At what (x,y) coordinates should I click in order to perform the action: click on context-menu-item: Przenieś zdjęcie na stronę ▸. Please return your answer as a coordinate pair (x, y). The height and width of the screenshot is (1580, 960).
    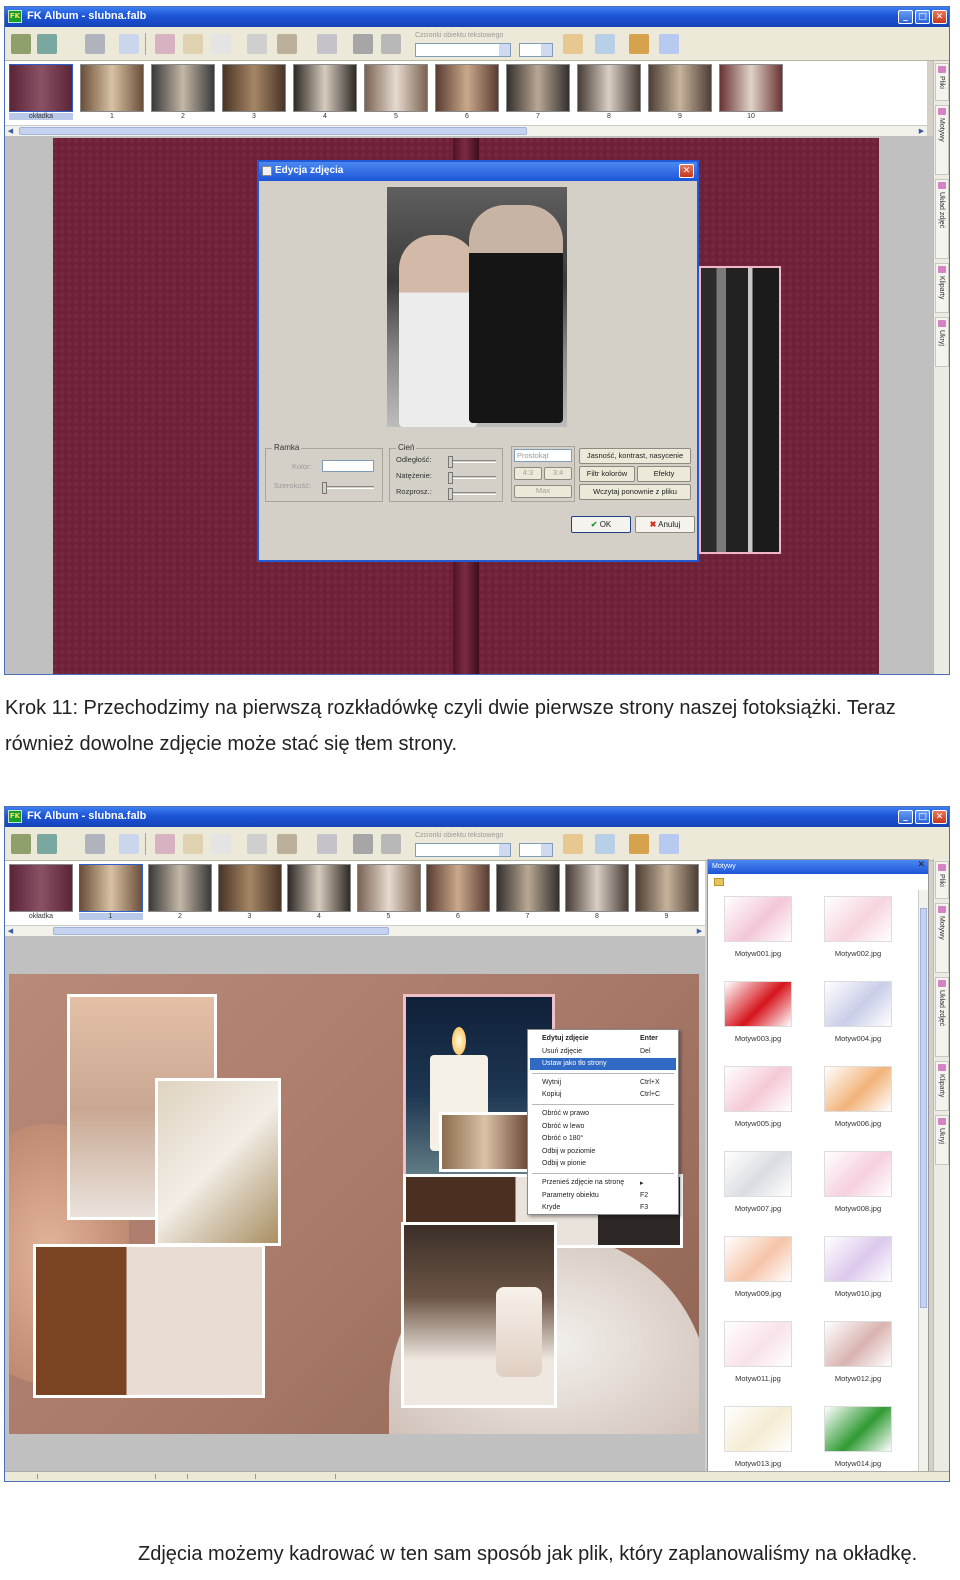
    Looking at the image, I should click on (603, 1183).